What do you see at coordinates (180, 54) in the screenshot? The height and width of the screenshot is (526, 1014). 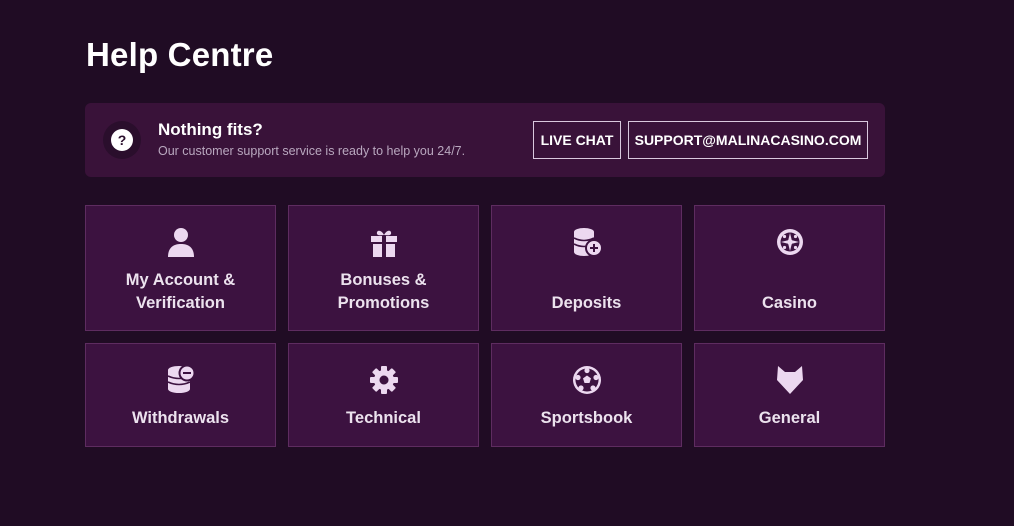 I see `page-title: Help Centre` at bounding box center [180, 54].